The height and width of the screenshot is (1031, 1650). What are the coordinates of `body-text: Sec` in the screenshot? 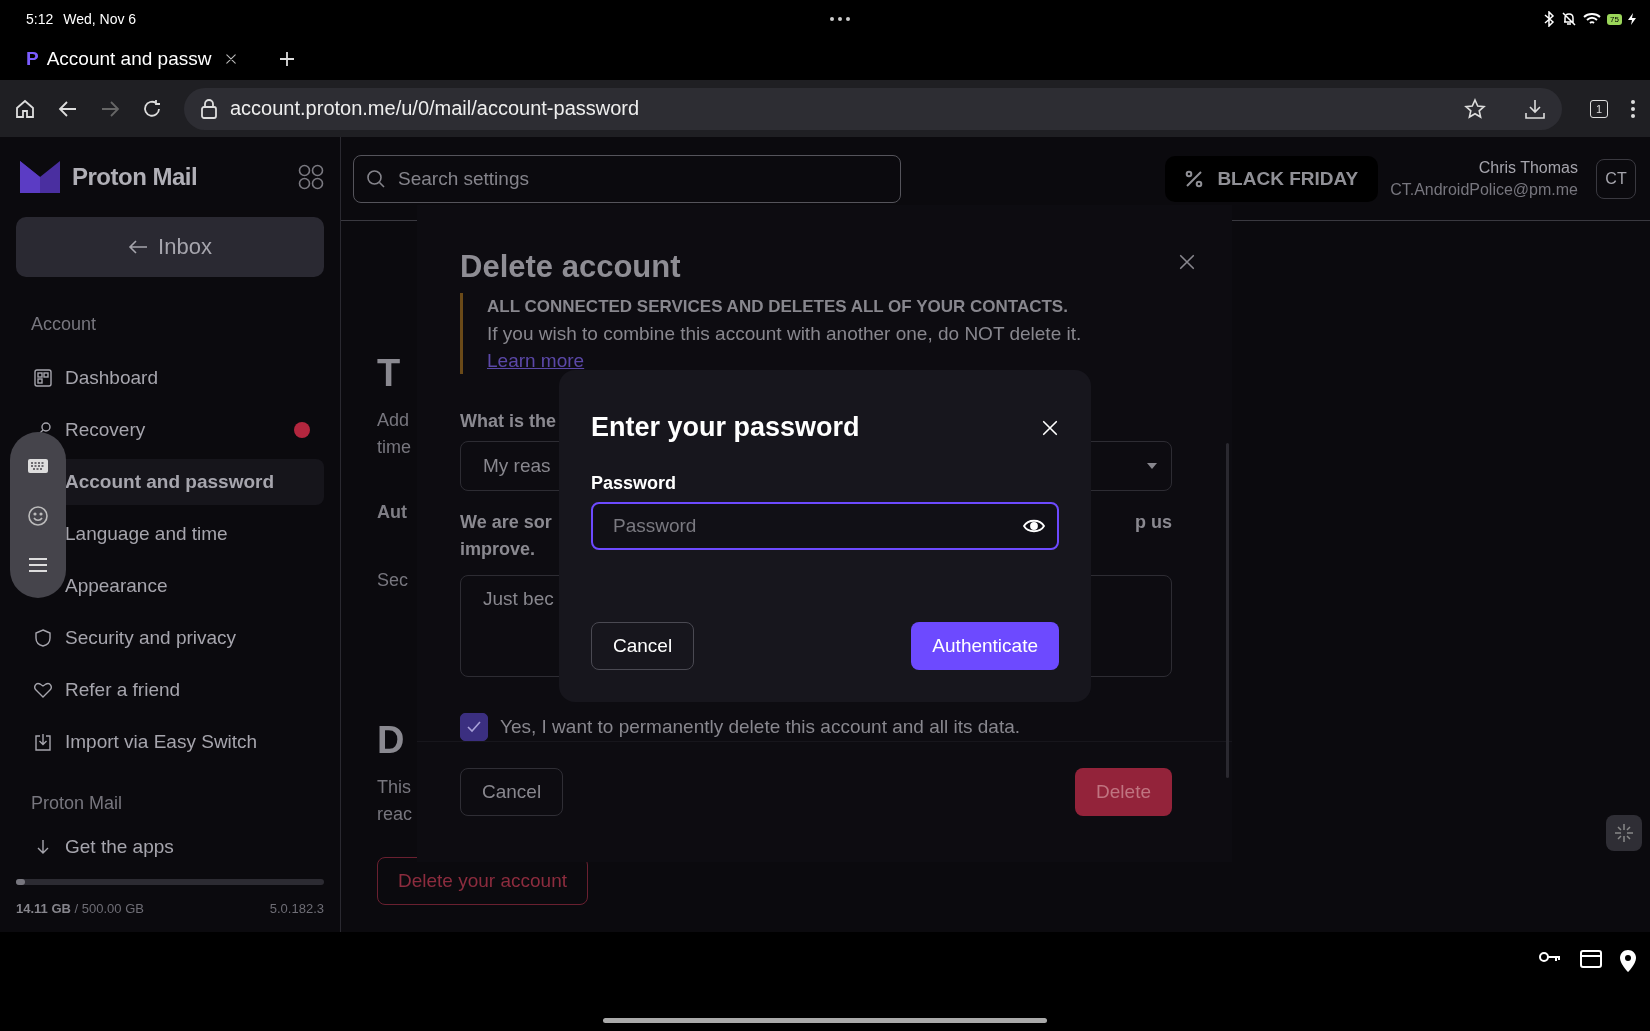 It's located at (393, 580).